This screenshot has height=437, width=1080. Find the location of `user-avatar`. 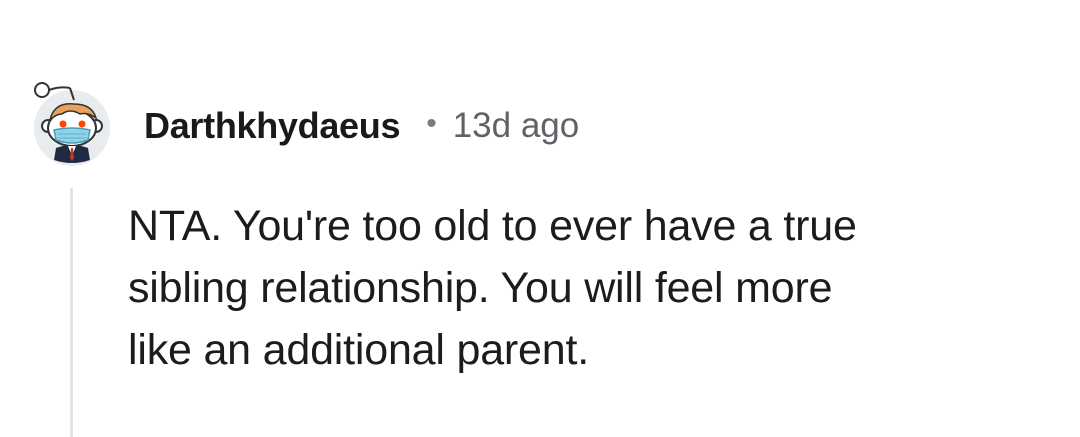

user-avatar is located at coordinates (72, 122).